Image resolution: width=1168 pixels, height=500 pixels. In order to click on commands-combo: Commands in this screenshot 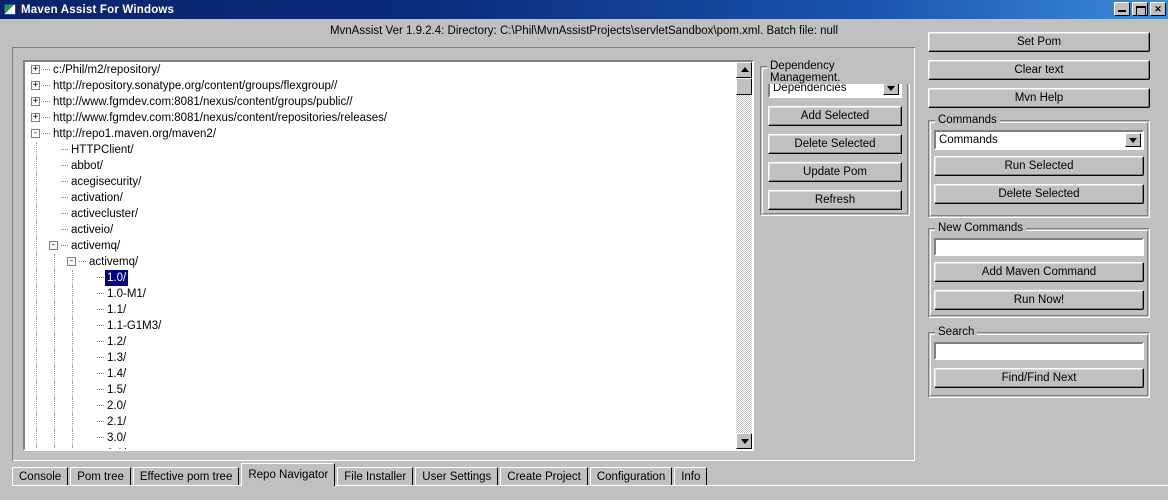, I will do `click(1039, 140)`.